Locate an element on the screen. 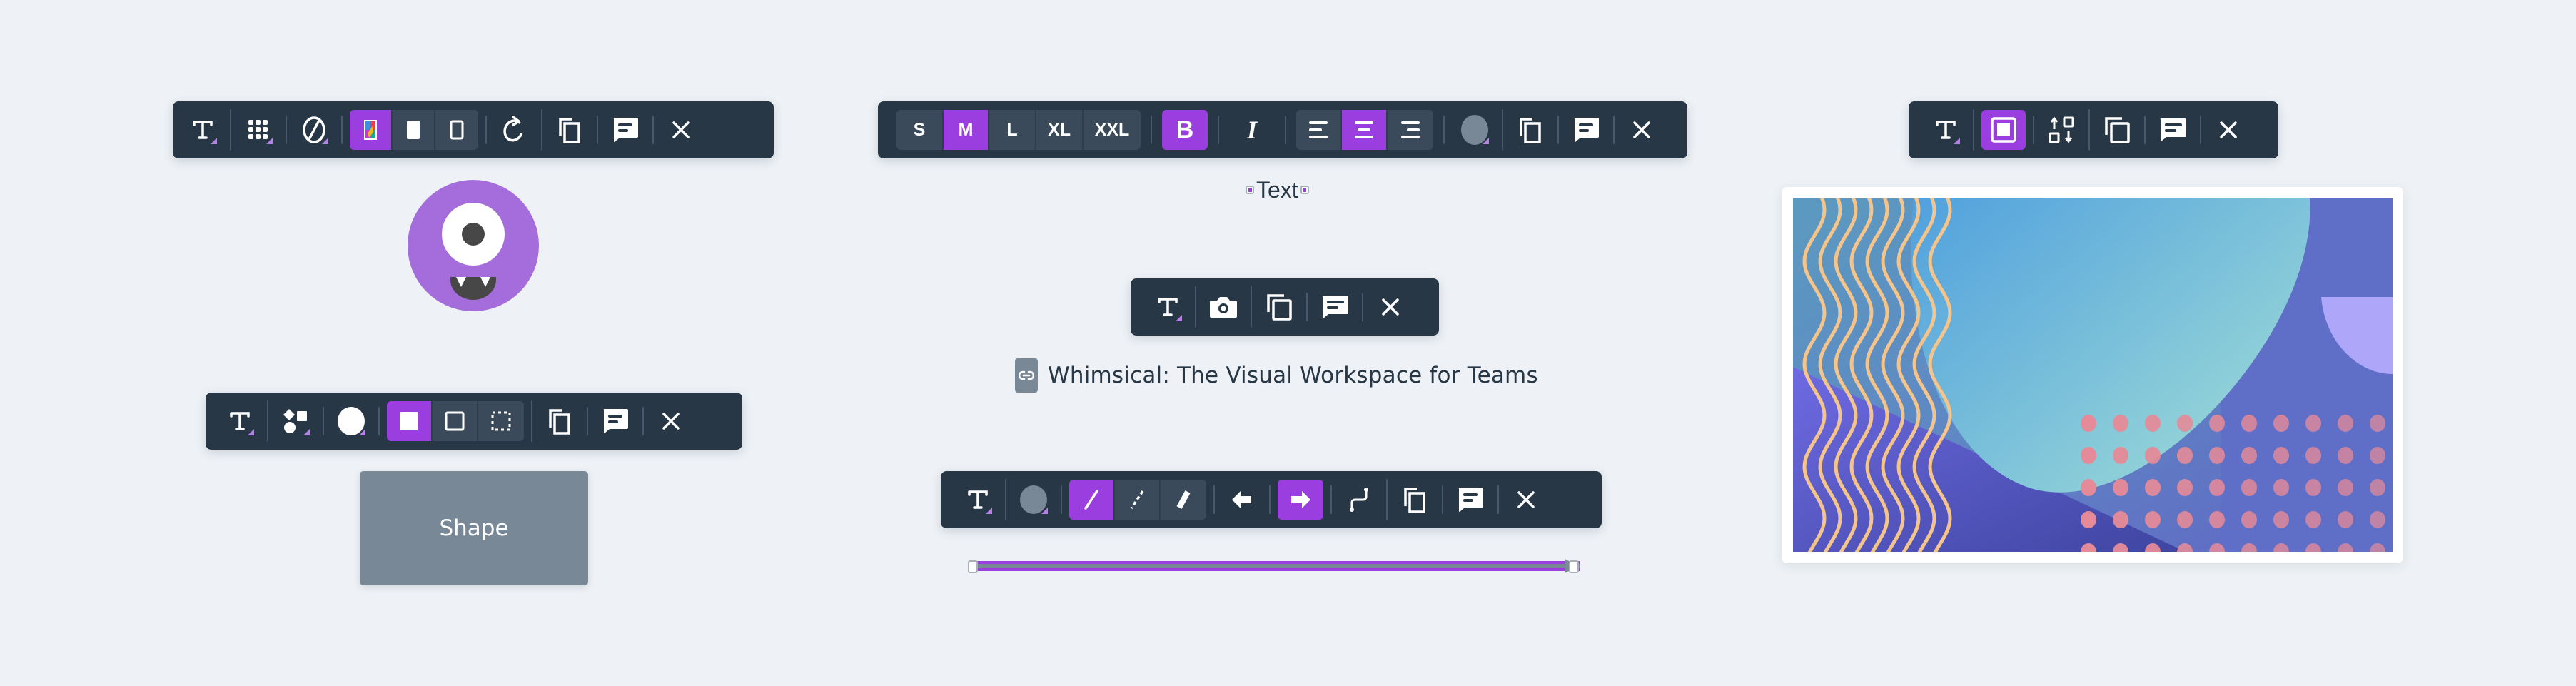 This screenshot has height=686, width=2576. line-end-handle is located at coordinates (1574, 566).